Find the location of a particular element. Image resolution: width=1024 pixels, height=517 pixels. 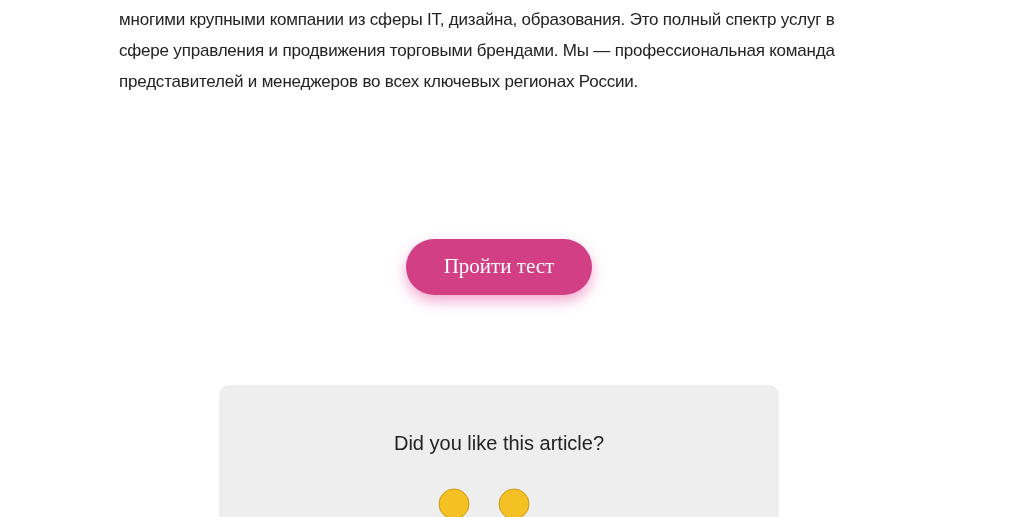

article-paragraph: многими крупными компании из сферы IT, дизайна, образования. Это полный спектр услуг в сфере управления и продвижения торговыми брендами. Мы — профессиональная команда представителей и менеджеров во всех ключевых регионах России. is located at coordinates (477, 51).